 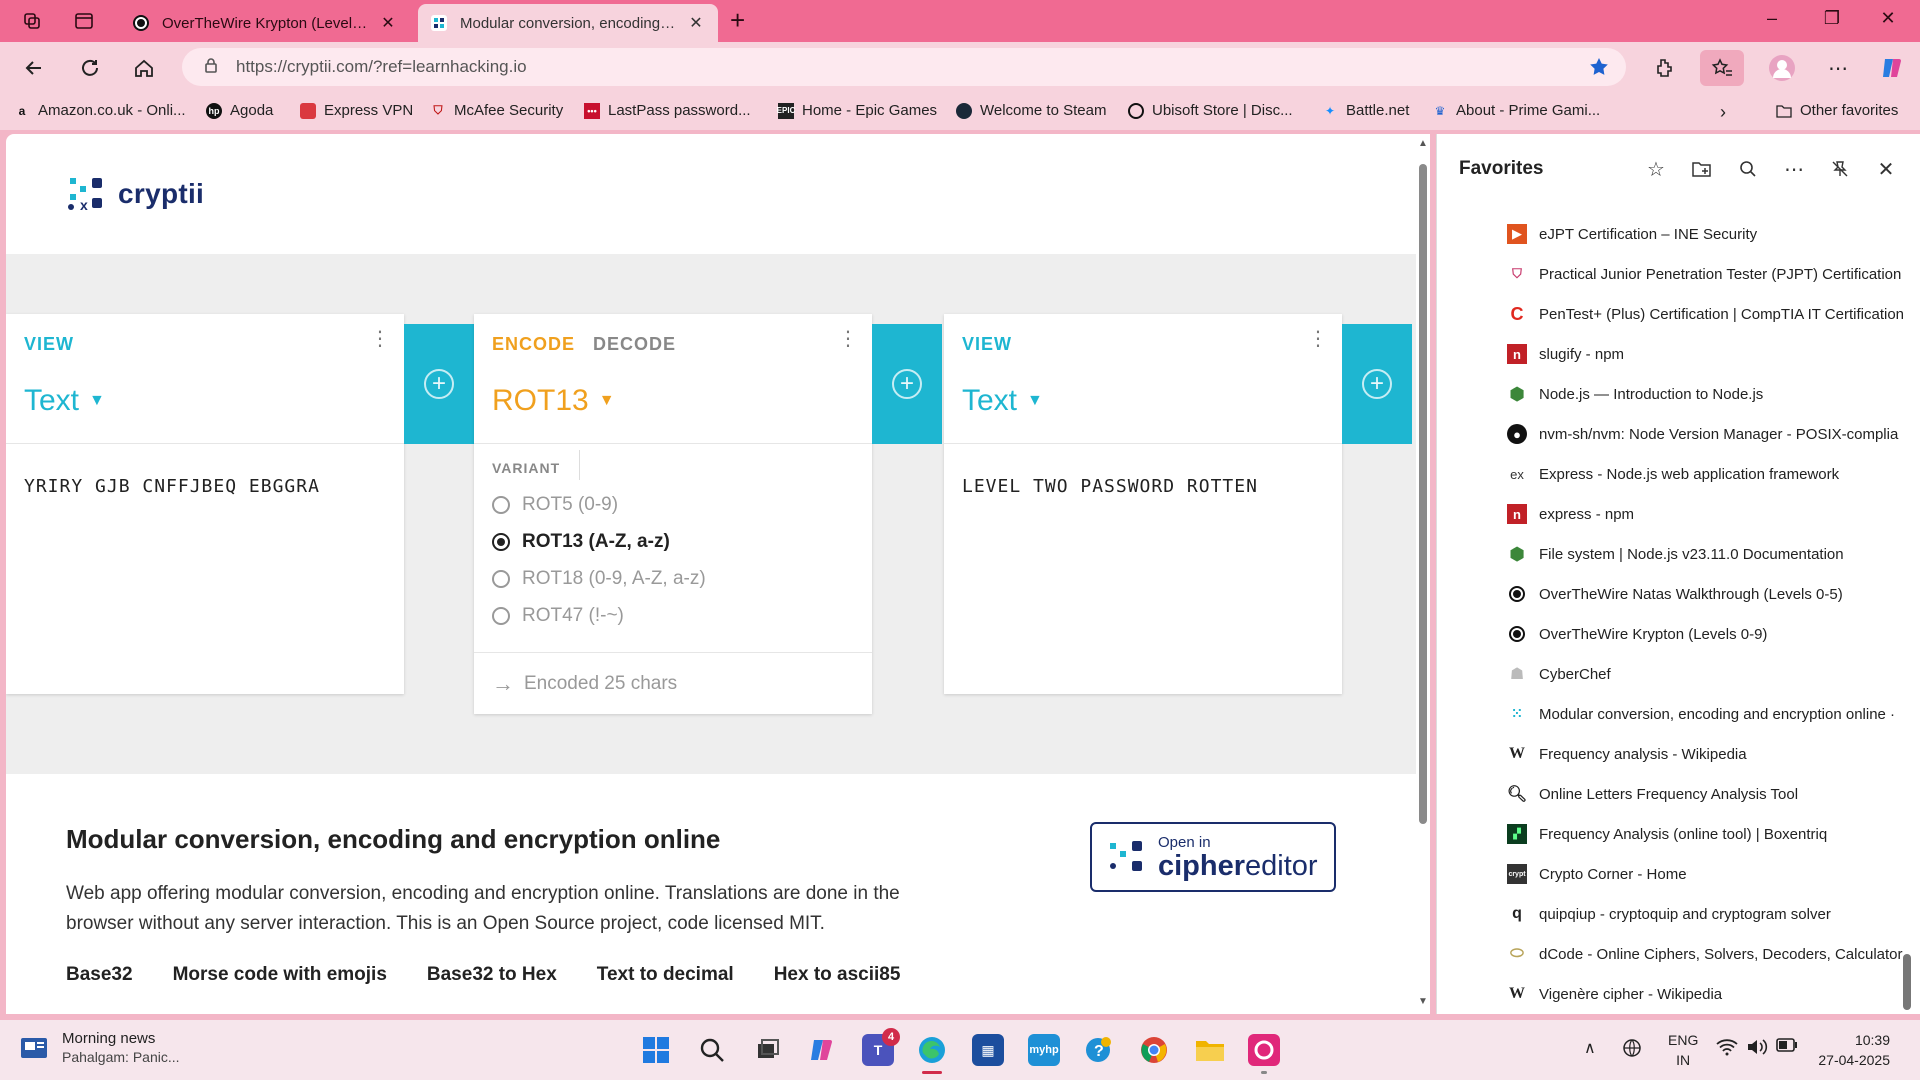 I want to click on output-text-area: LEVEL TWO PASSWORD ROTTEN, so click(x=1110, y=486).